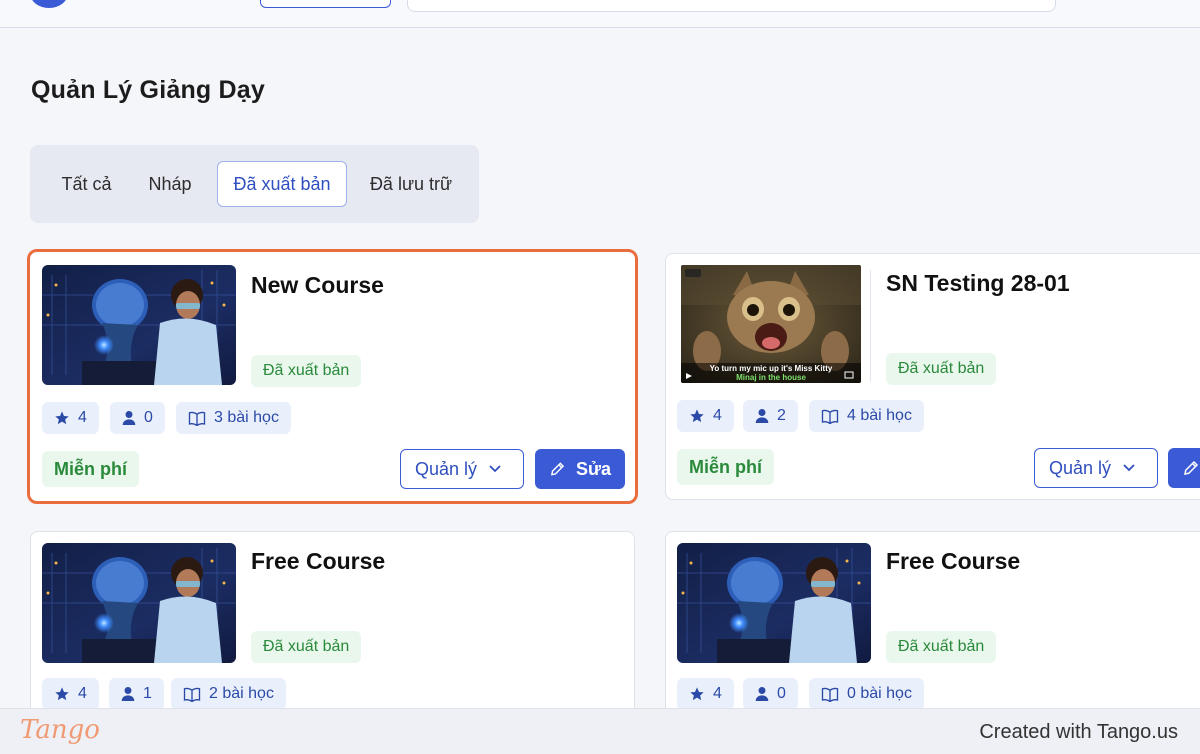 This screenshot has width=1200, height=754. I want to click on course-card: Free Course Đã xuất bản 4 0 0 bài học, so click(932, 631).